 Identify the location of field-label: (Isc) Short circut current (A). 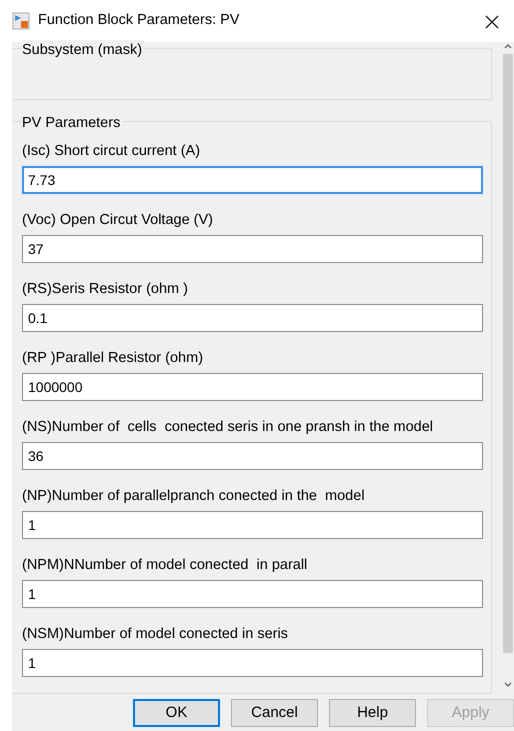
(112, 151).